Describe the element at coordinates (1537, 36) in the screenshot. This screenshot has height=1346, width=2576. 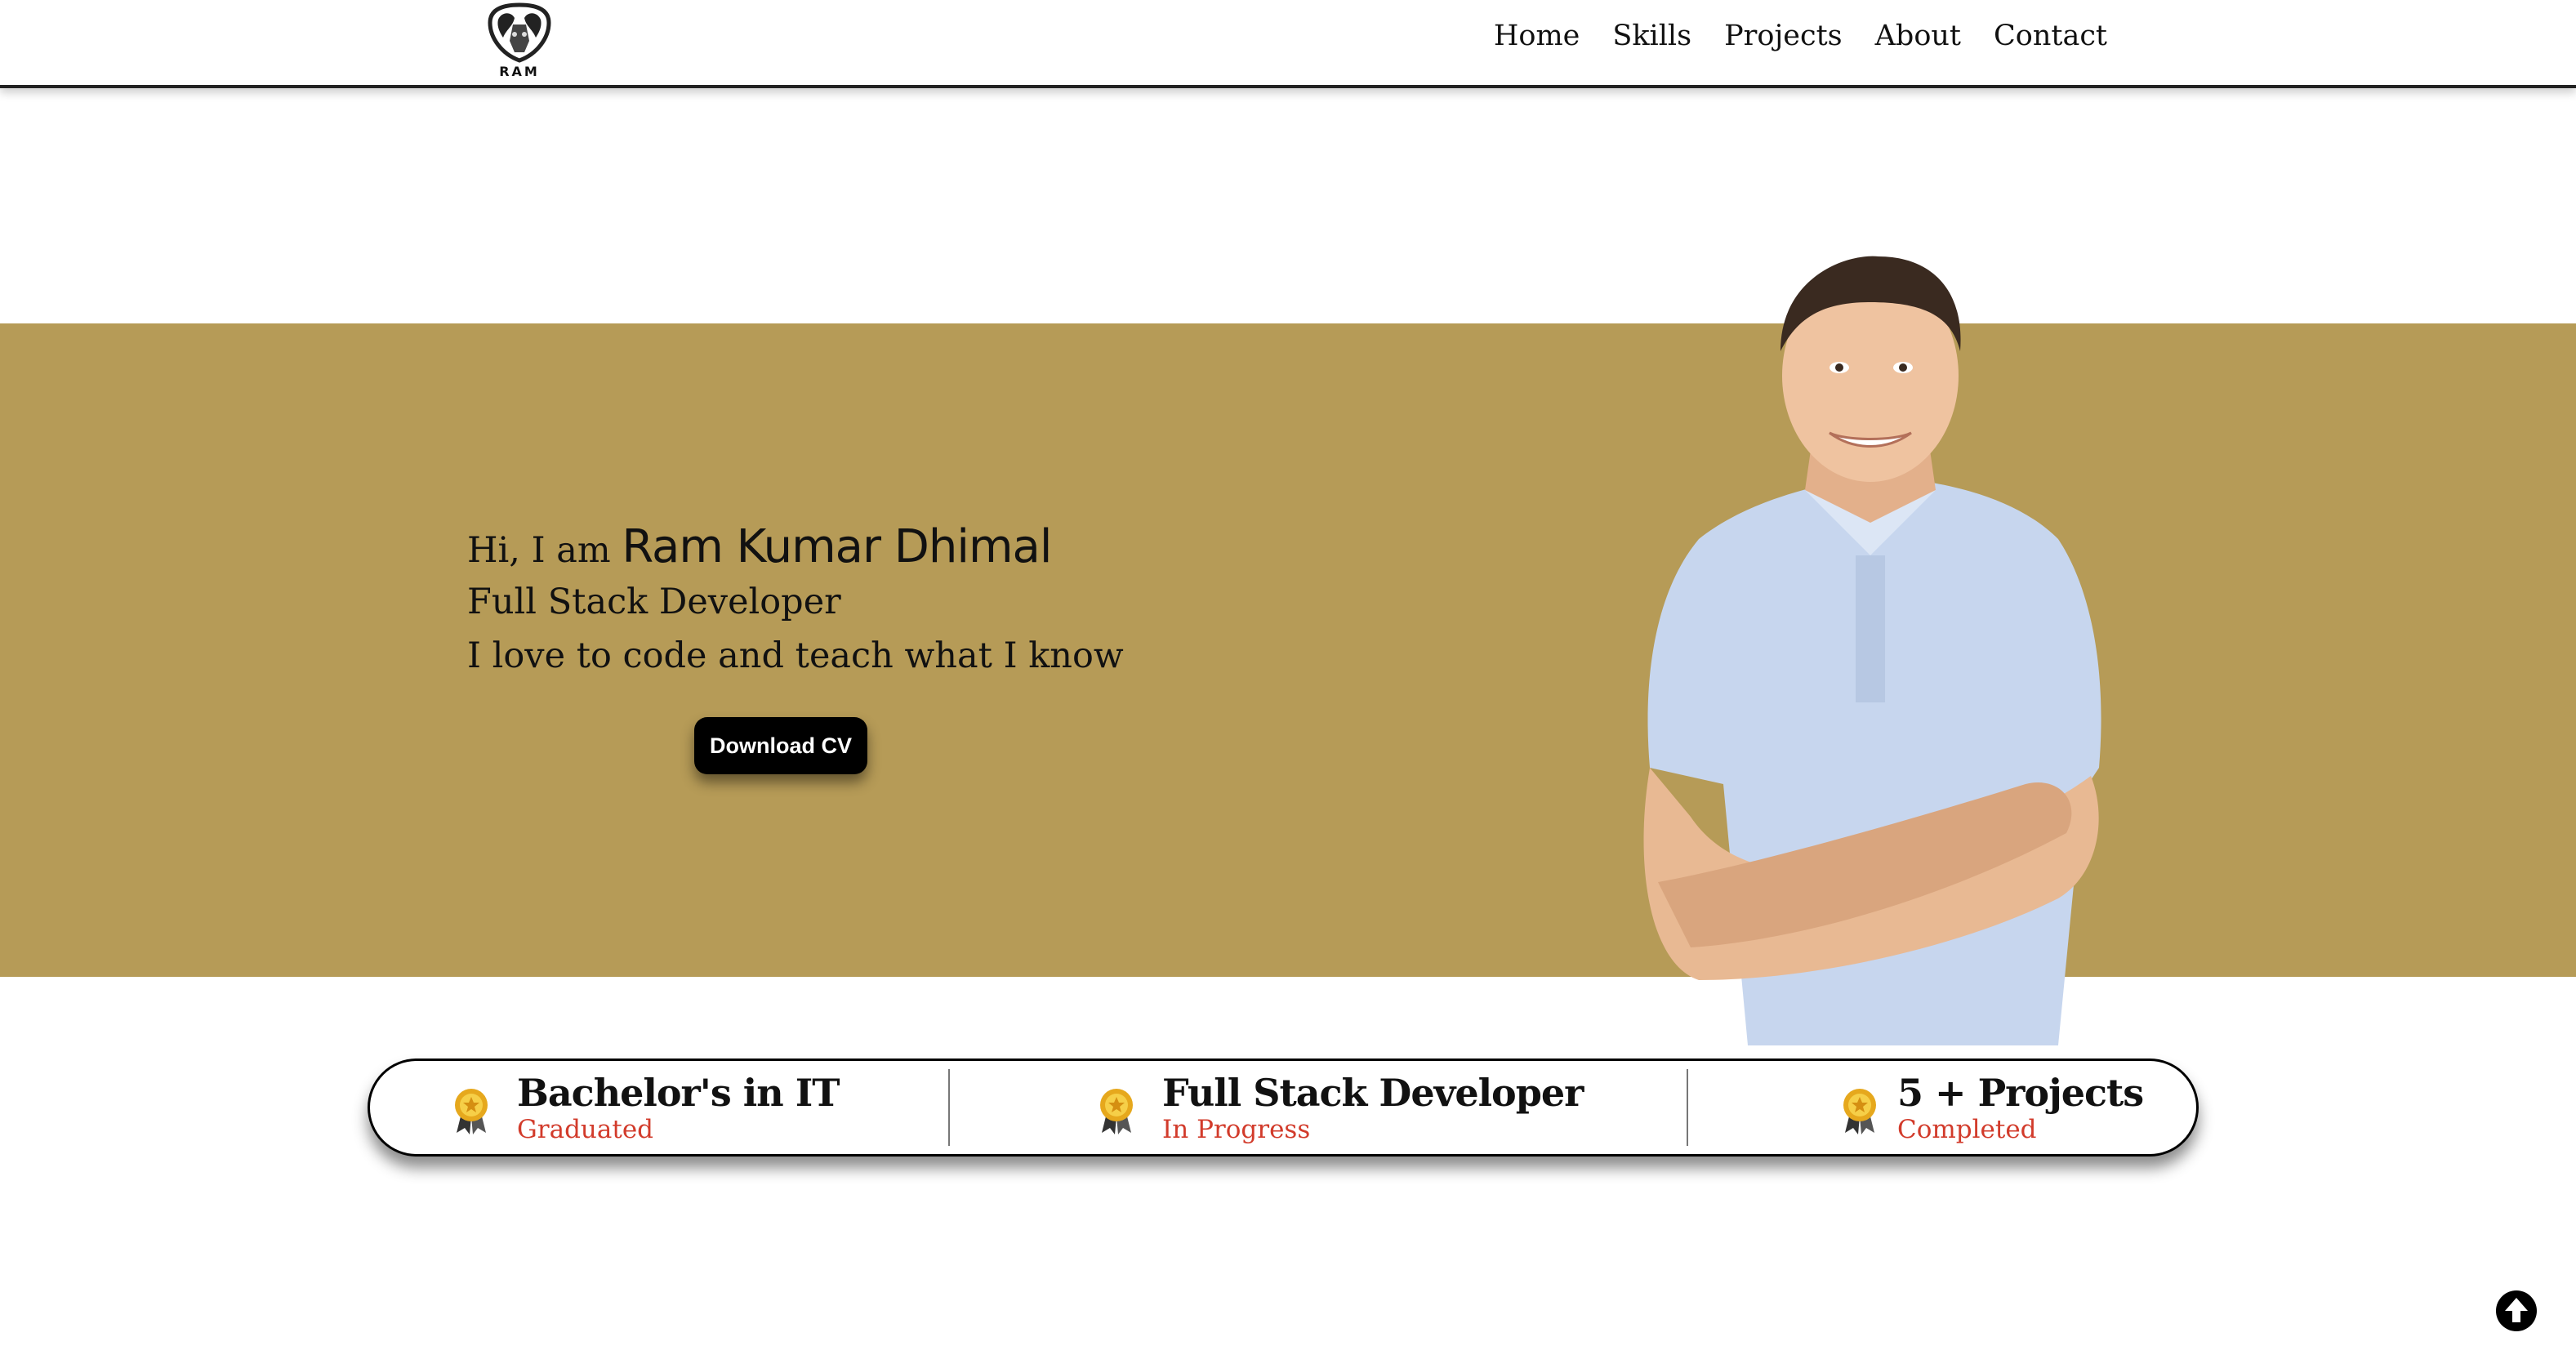
I see `nav-home: Home` at that location.